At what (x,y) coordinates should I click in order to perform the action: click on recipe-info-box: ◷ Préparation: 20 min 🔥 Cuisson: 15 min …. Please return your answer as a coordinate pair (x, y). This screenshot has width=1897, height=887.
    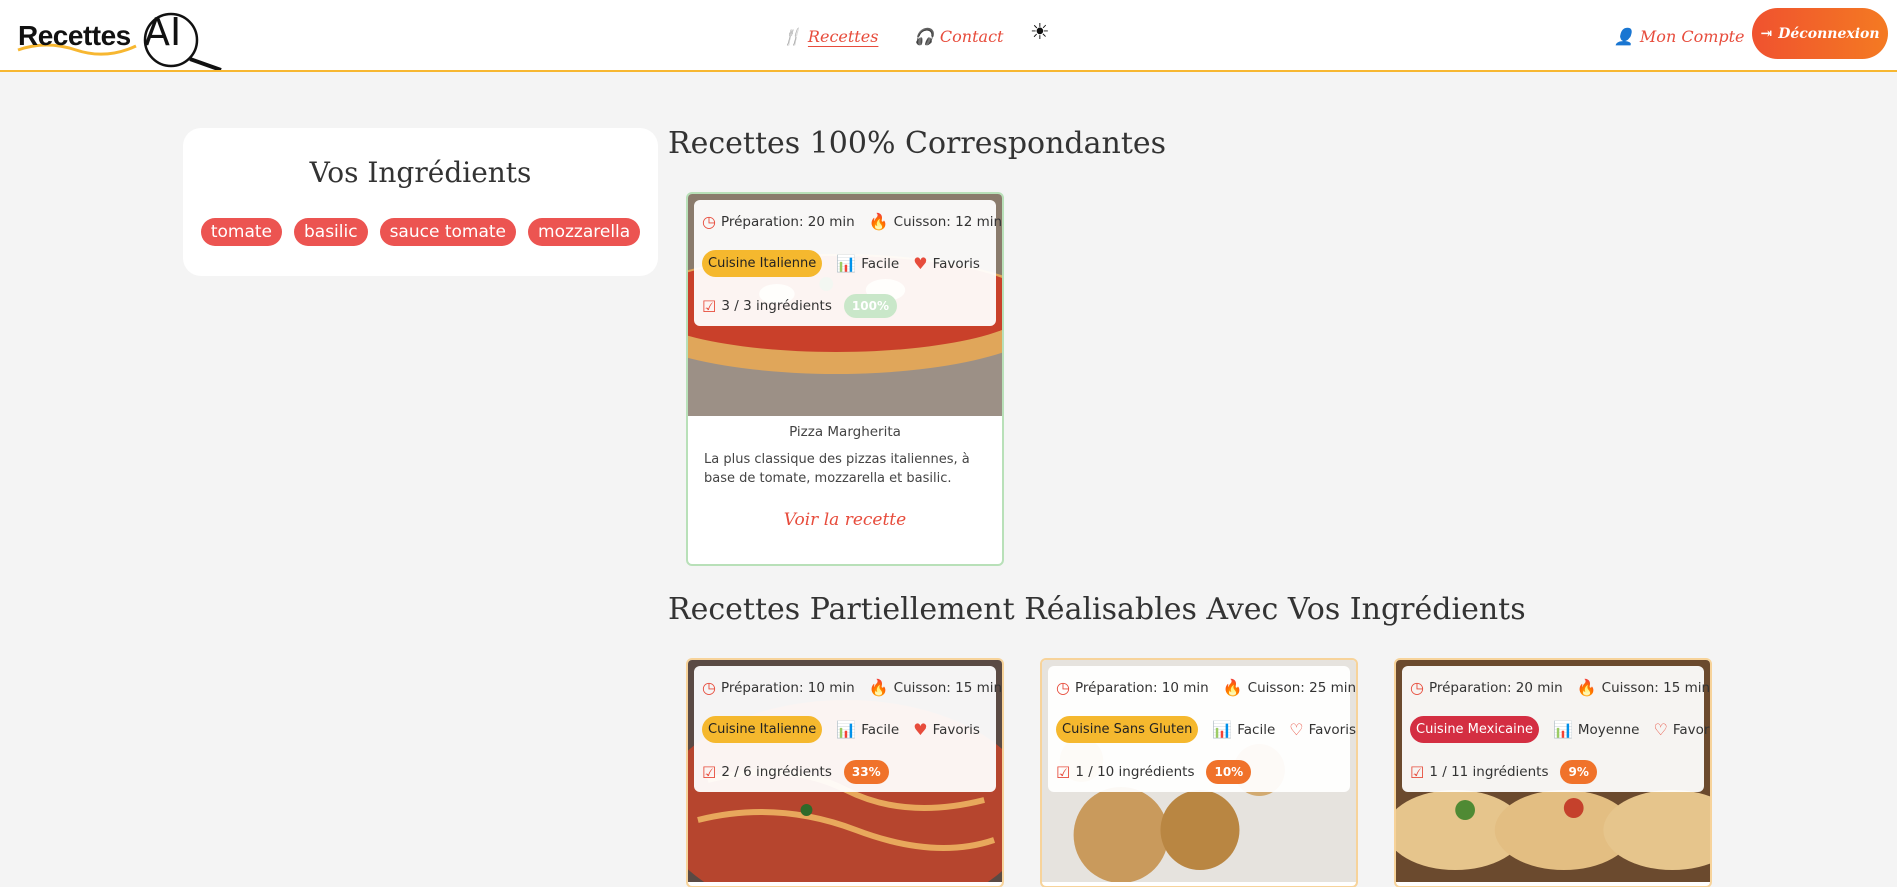
    Looking at the image, I should click on (1556, 729).